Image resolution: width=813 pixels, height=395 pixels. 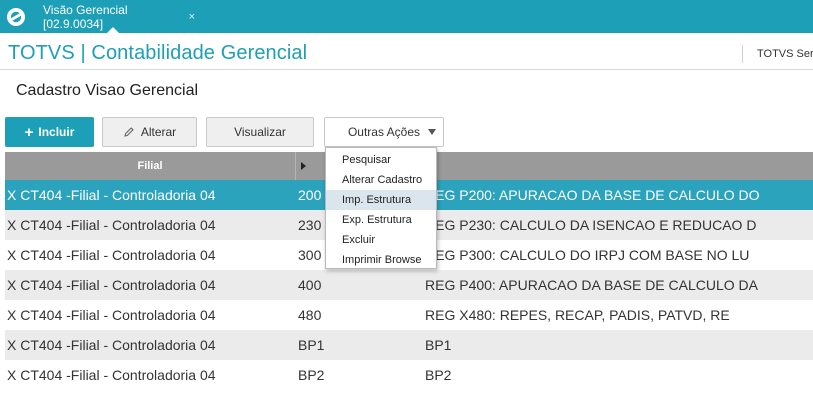 What do you see at coordinates (303, 166) in the screenshot?
I see `column-arrow-icon` at bounding box center [303, 166].